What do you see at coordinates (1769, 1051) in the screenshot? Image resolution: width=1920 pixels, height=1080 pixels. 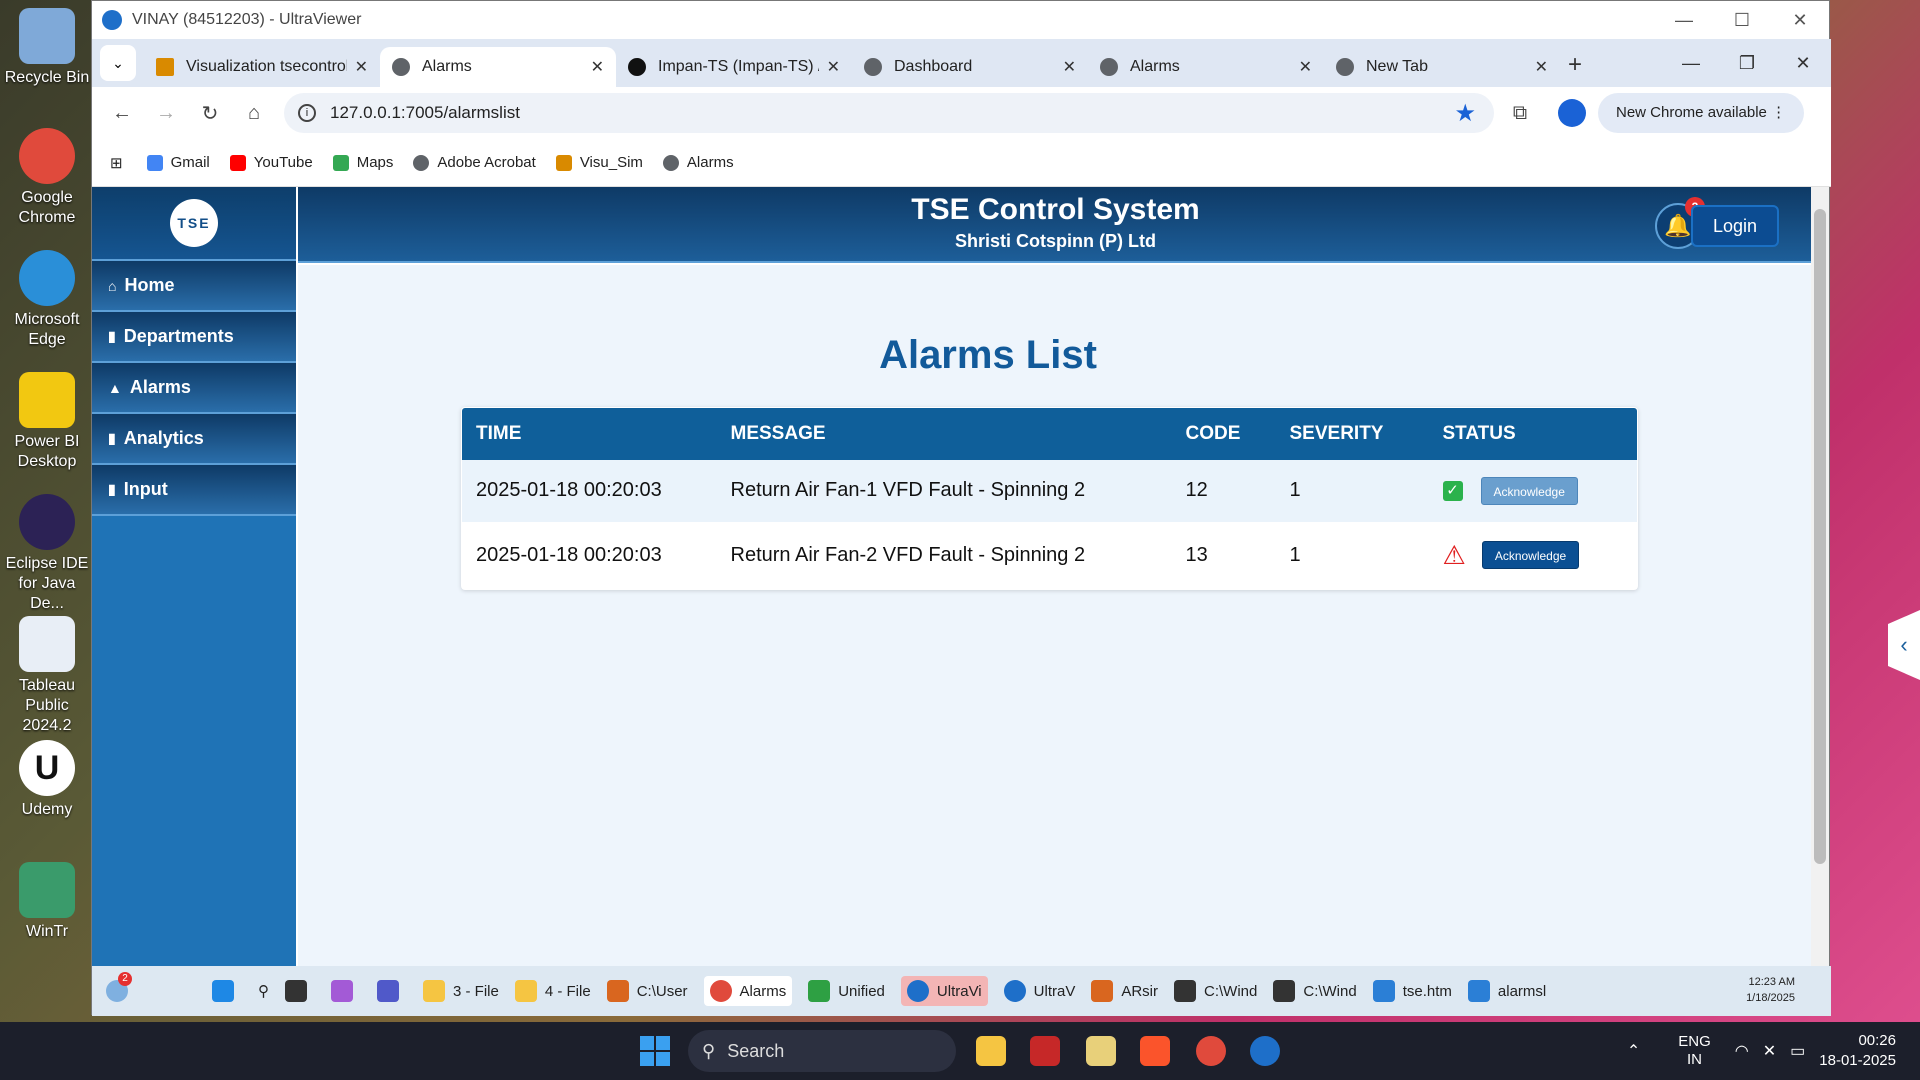 I see `volume-muted-icon: ✕` at bounding box center [1769, 1051].